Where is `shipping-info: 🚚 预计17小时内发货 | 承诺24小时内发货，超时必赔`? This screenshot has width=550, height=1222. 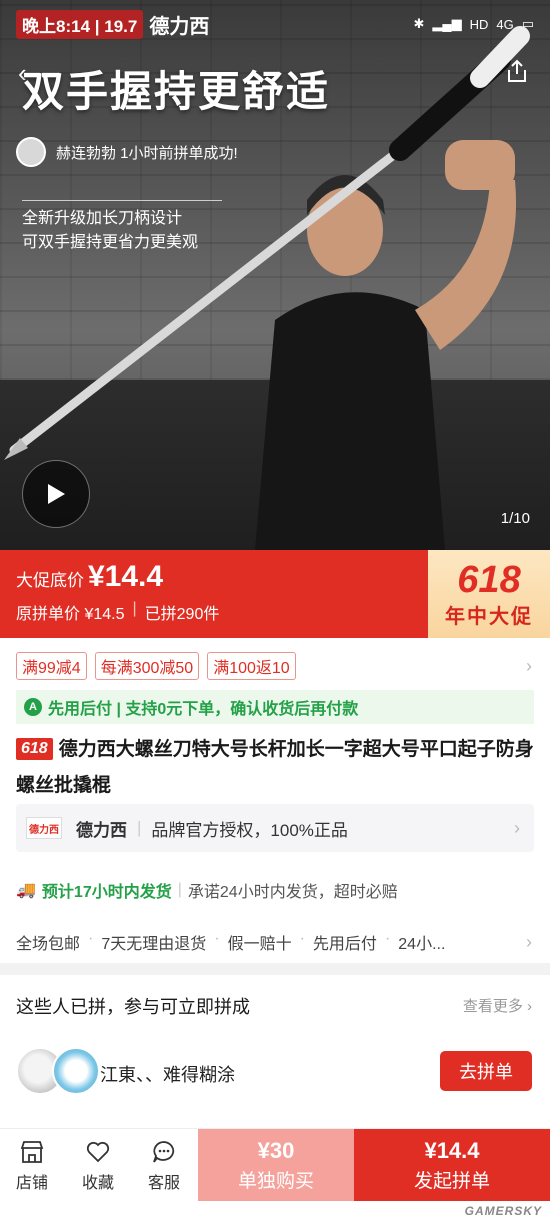 shipping-info: 🚚 预计17小时内发货 | 承诺24小时内发货，超时必赔 is located at coordinates (207, 890).